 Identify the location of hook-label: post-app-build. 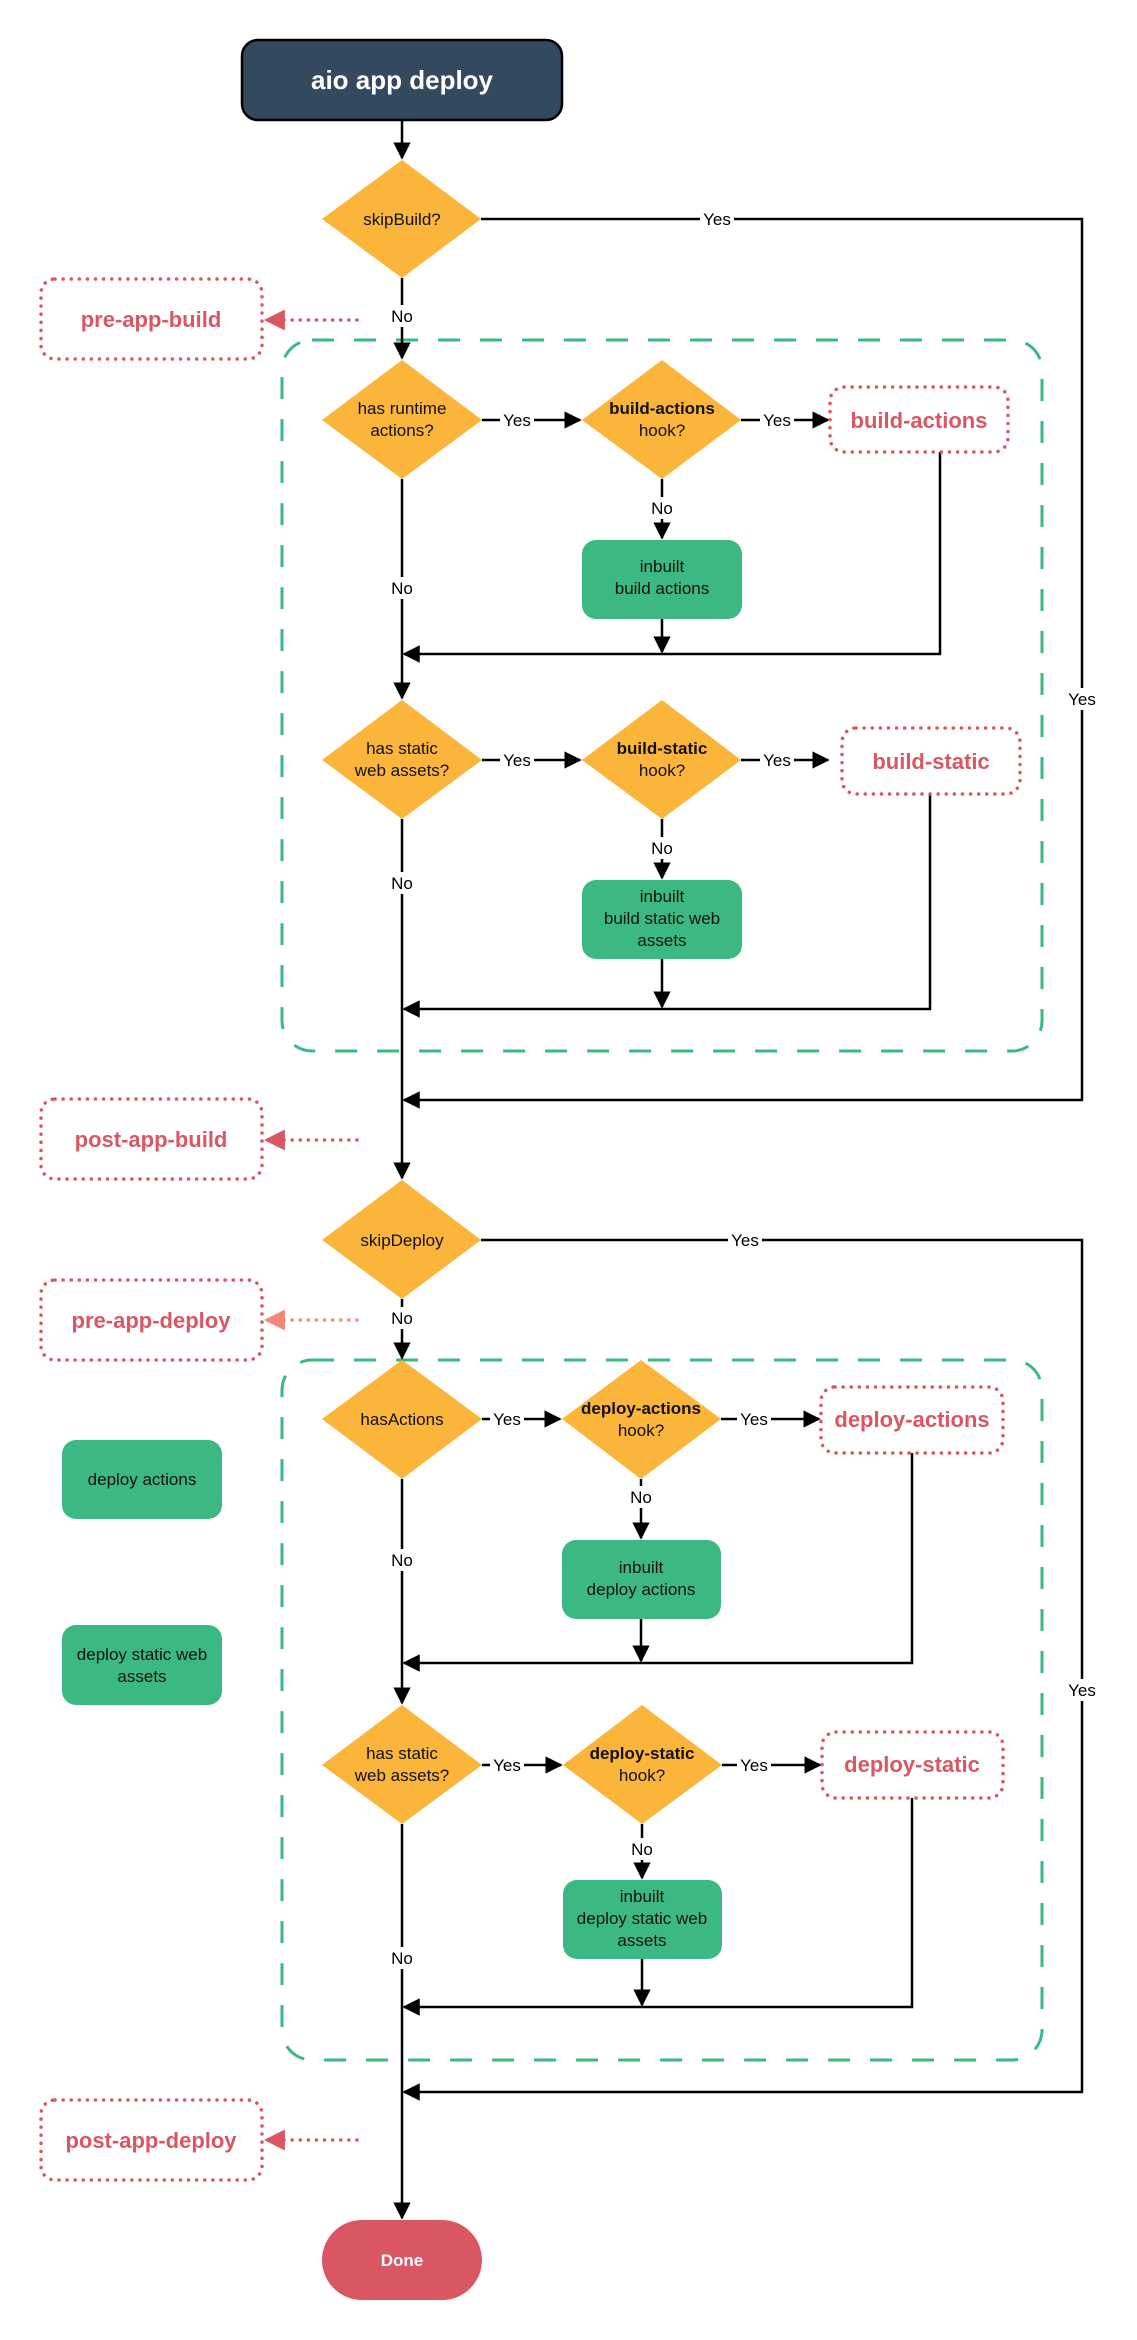
(151, 1139).